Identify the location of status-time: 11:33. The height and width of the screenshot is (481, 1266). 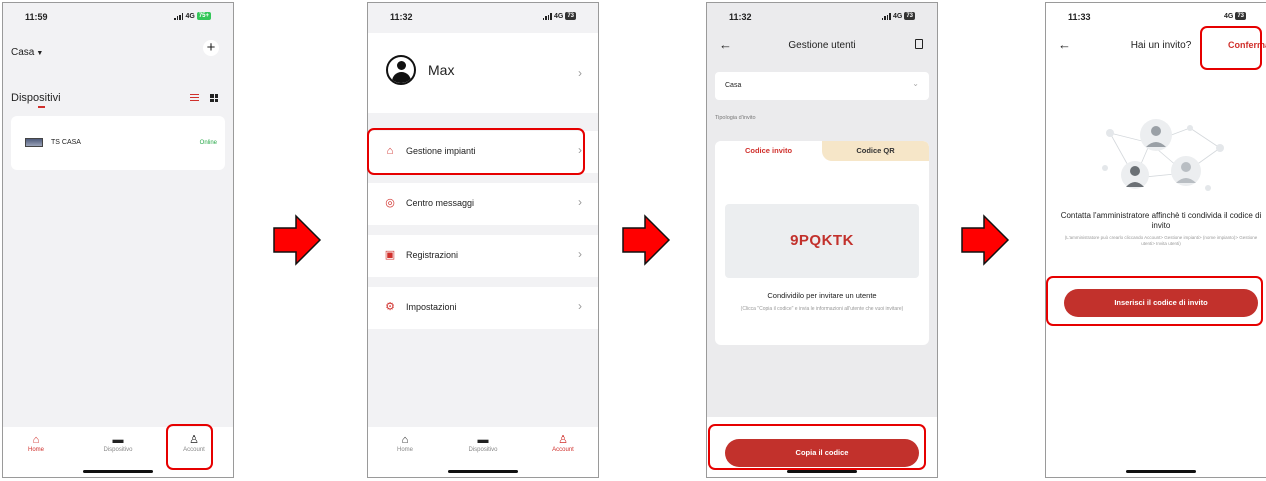
(1079, 17).